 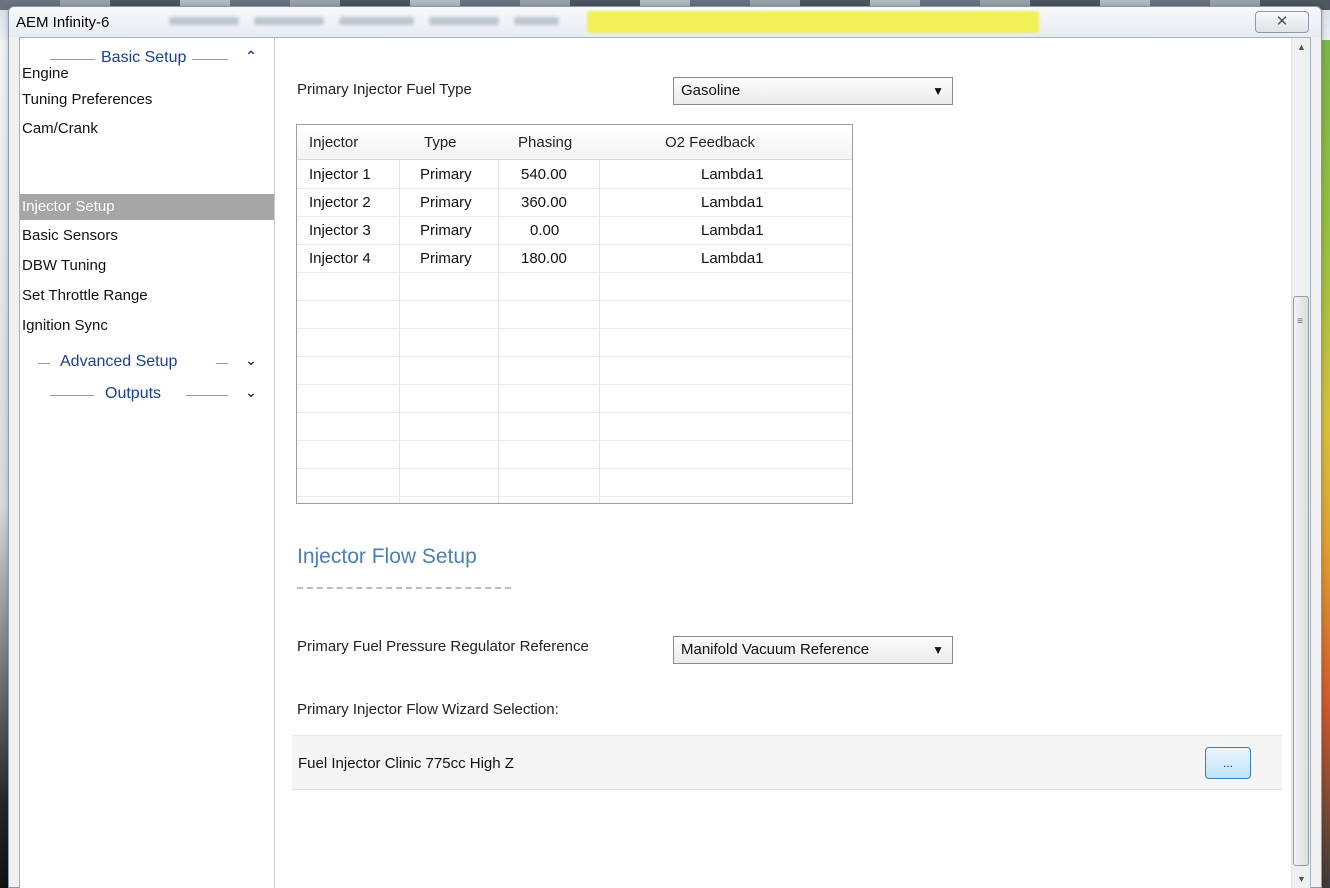 What do you see at coordinates (340, 230) in the screenshot?
I see `cell-injector: Injector 3` at bounding box center [340, 230].